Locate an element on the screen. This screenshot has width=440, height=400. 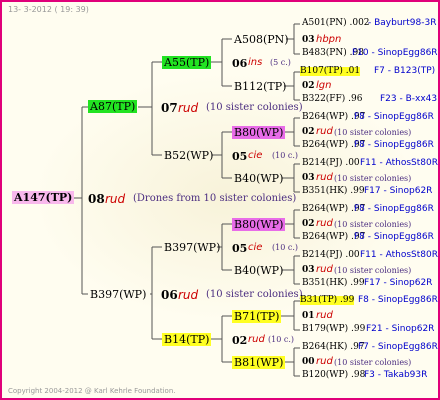
node-b40-upper: B40(WP) is located at coordinates (258, 178).